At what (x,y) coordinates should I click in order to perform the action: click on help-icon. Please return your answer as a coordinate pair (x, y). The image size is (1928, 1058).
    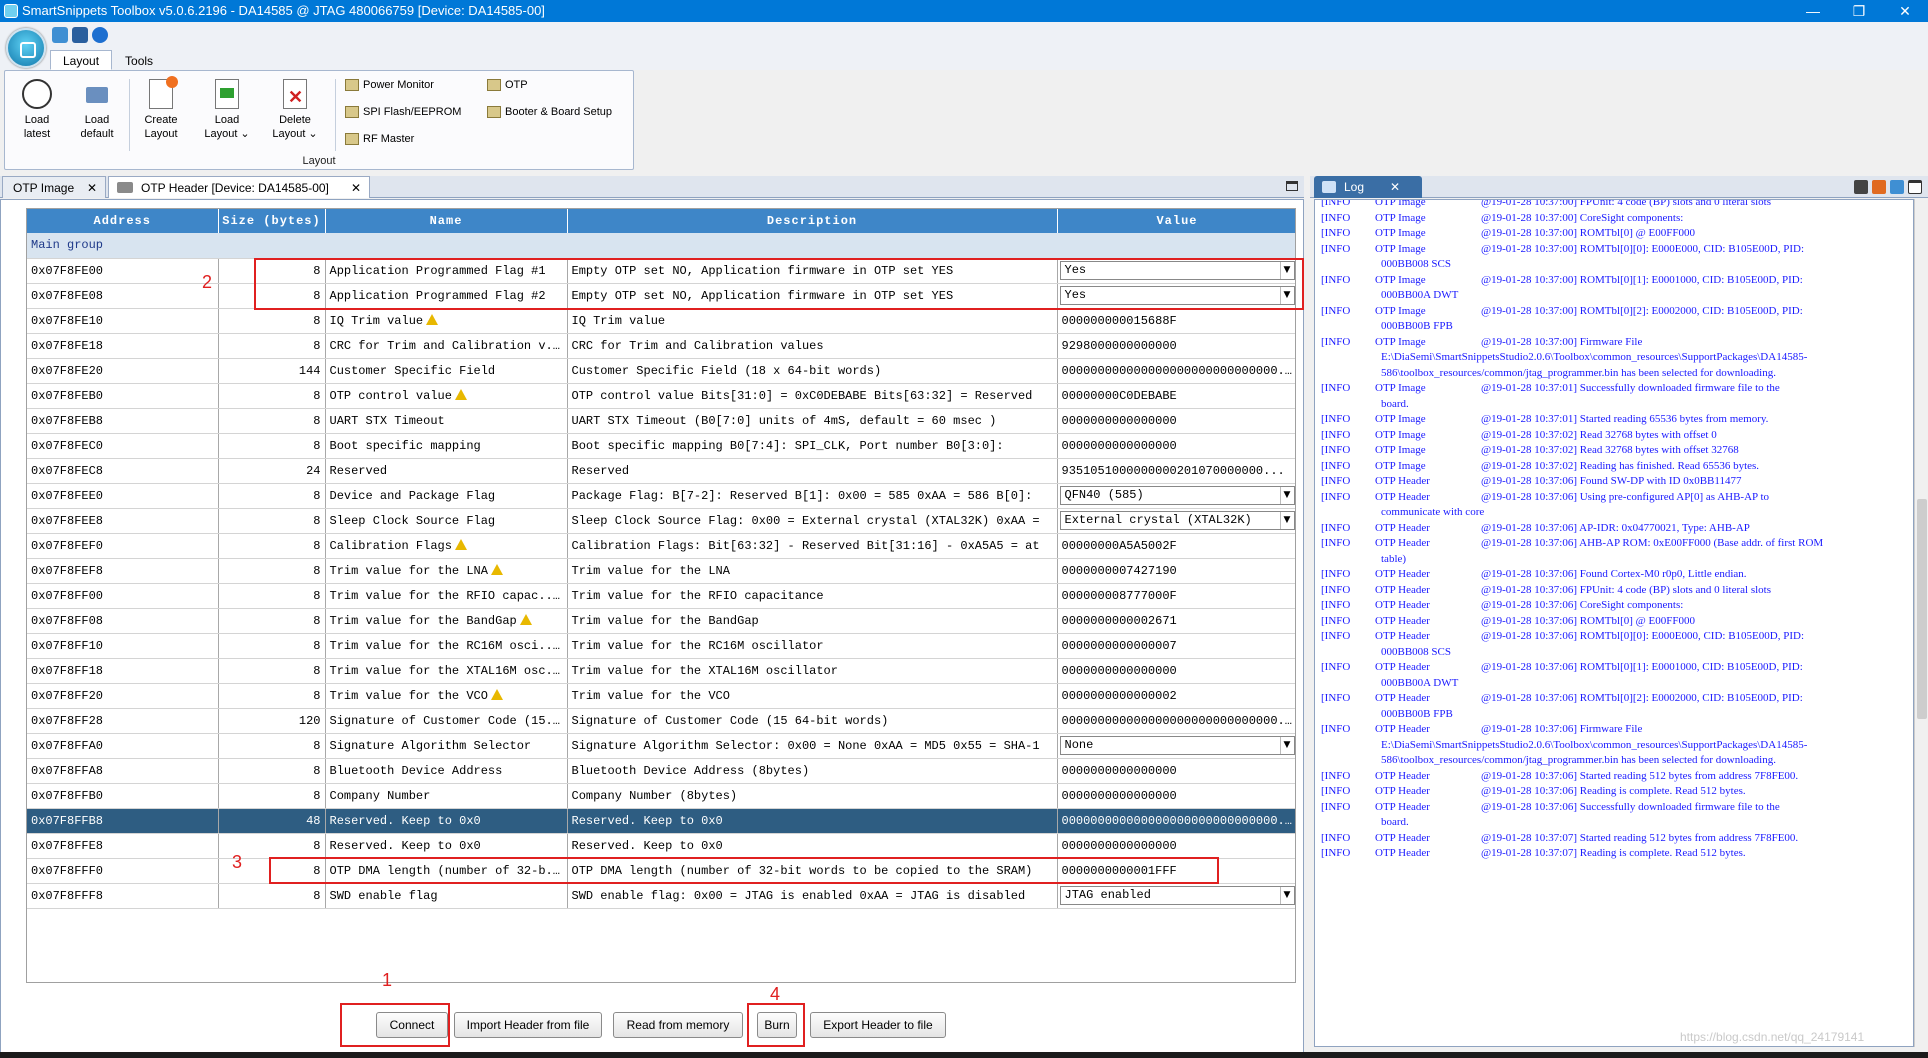
    Looking at the image, I should click on (100, 35).